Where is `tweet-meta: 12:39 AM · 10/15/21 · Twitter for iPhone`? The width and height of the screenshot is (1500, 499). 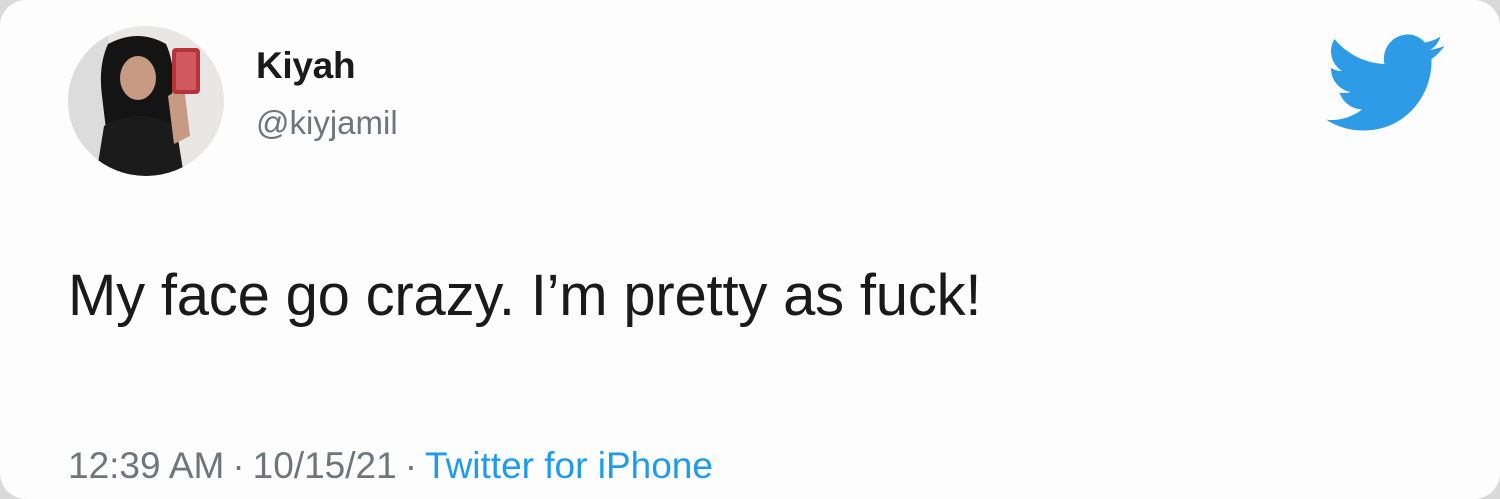 tweet-meta: 12:39 AM · 10/15/21 · Twitter for iPhone is located at coordinates (390, 466).